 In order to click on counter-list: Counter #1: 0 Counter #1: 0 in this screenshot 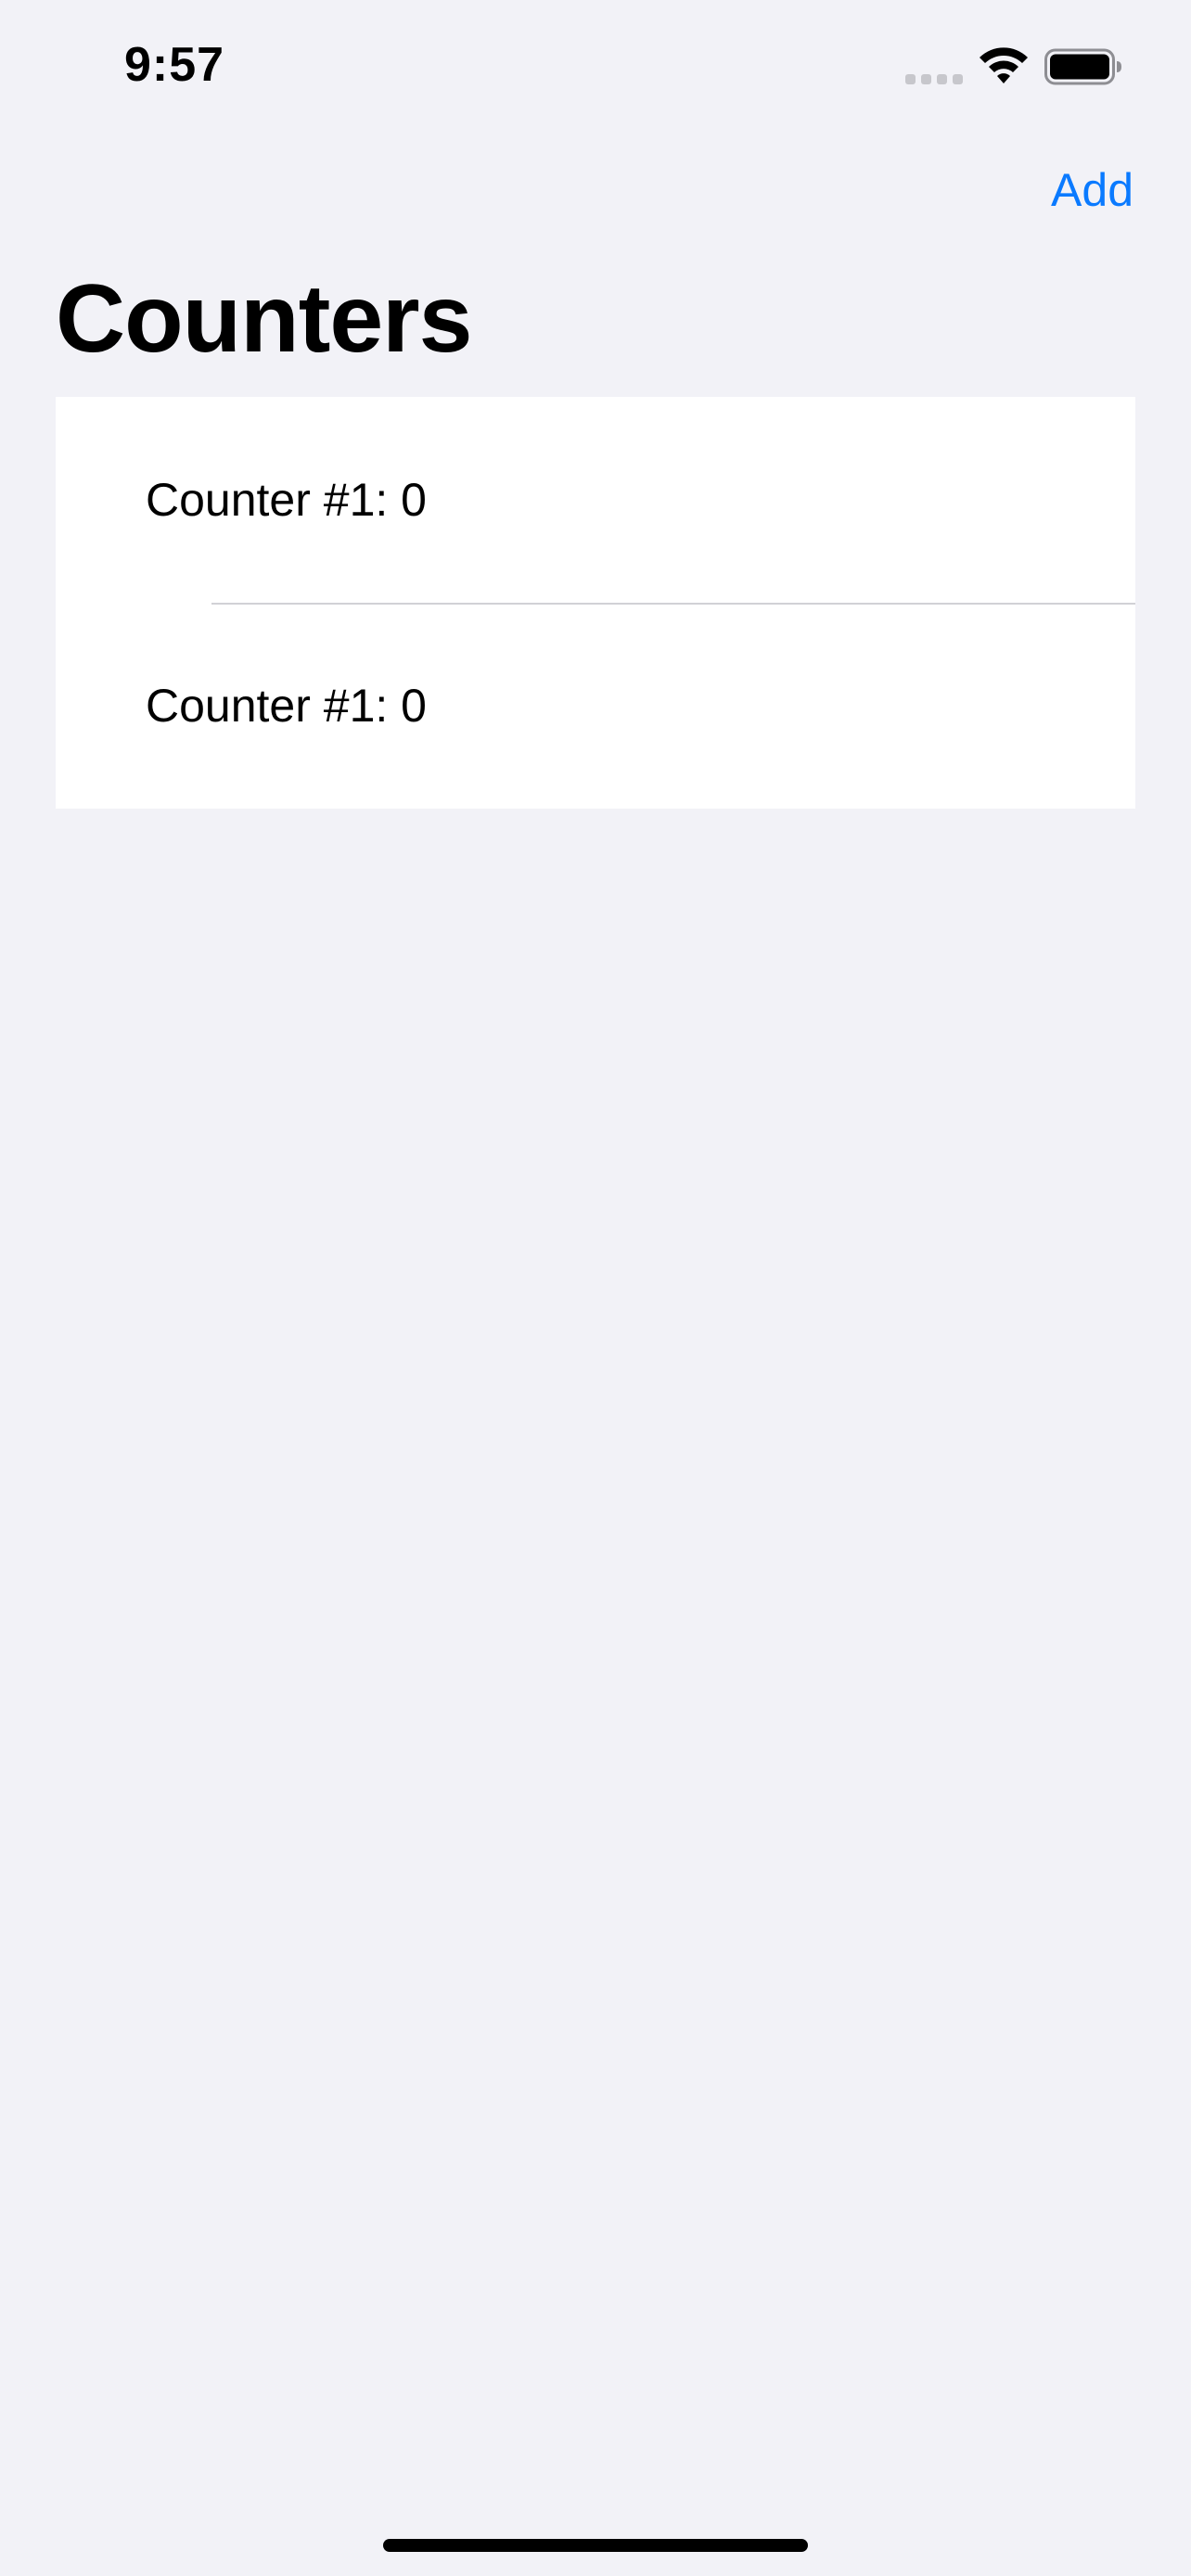, I will do `click(595, 603)`.